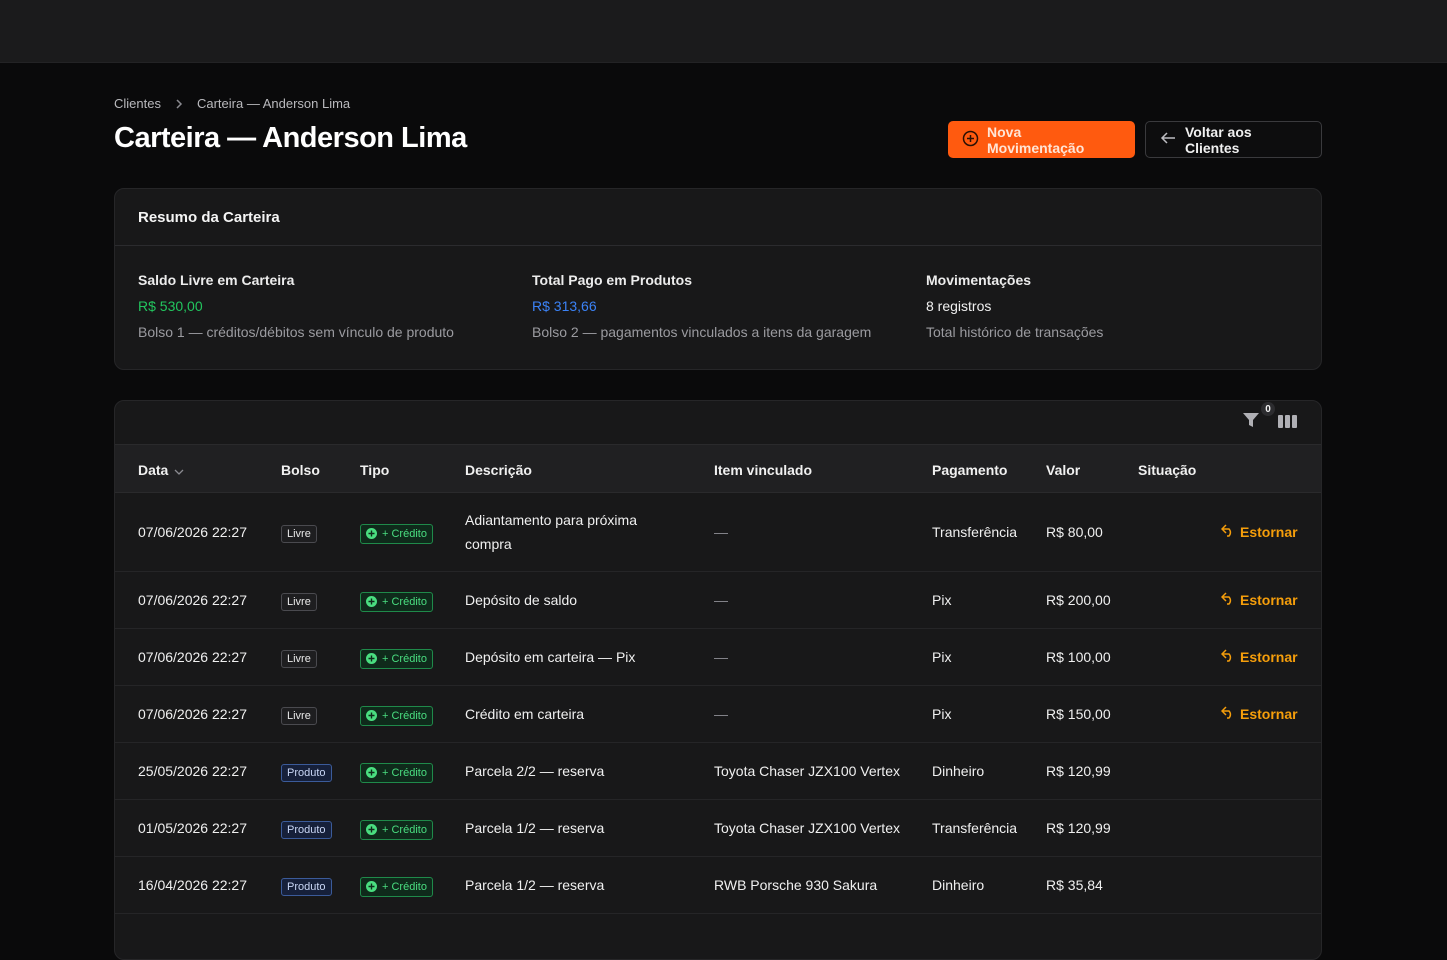 This screenshot has height=960, width=1447. I want to click on page-title: Carteira — Anderson Lima, so click(290, 138).